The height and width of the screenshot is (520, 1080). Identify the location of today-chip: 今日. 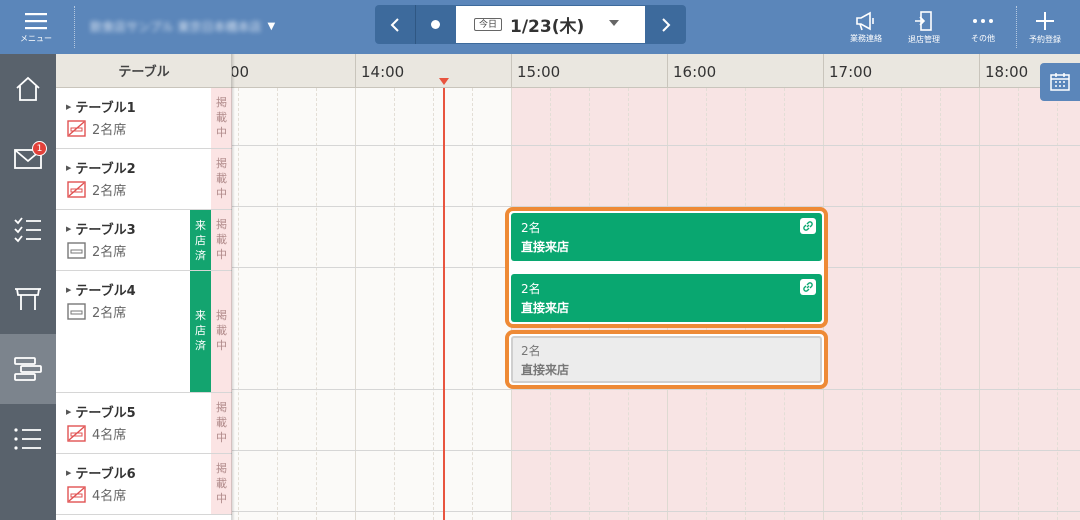
(488, 24).